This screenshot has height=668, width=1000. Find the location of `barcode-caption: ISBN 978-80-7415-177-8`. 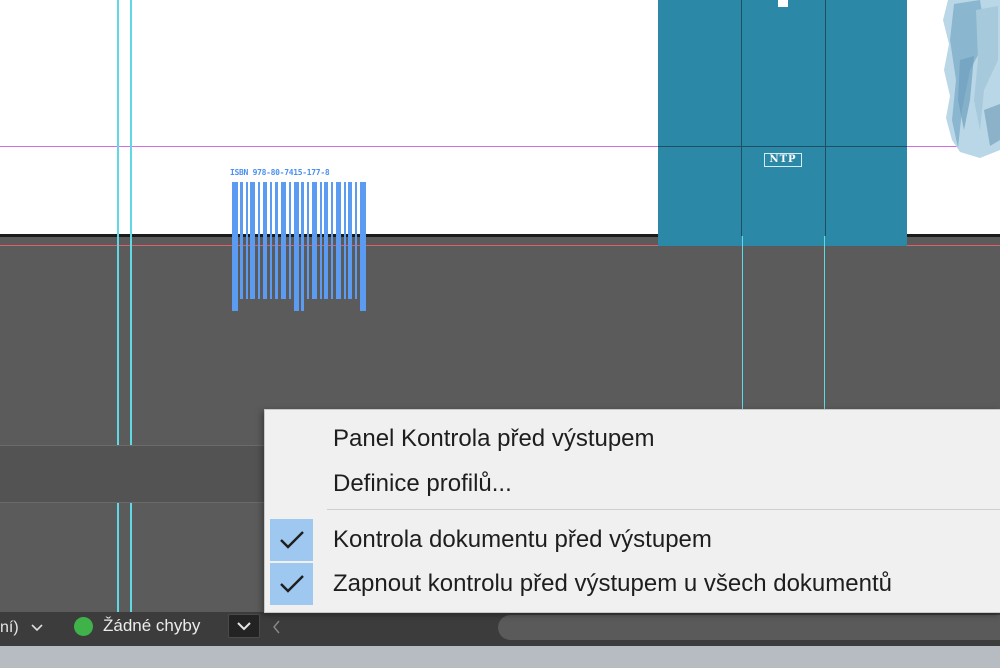

barcode-caption: ISBN 978-80-7415-177-8 is located at coordinates (280, 172).